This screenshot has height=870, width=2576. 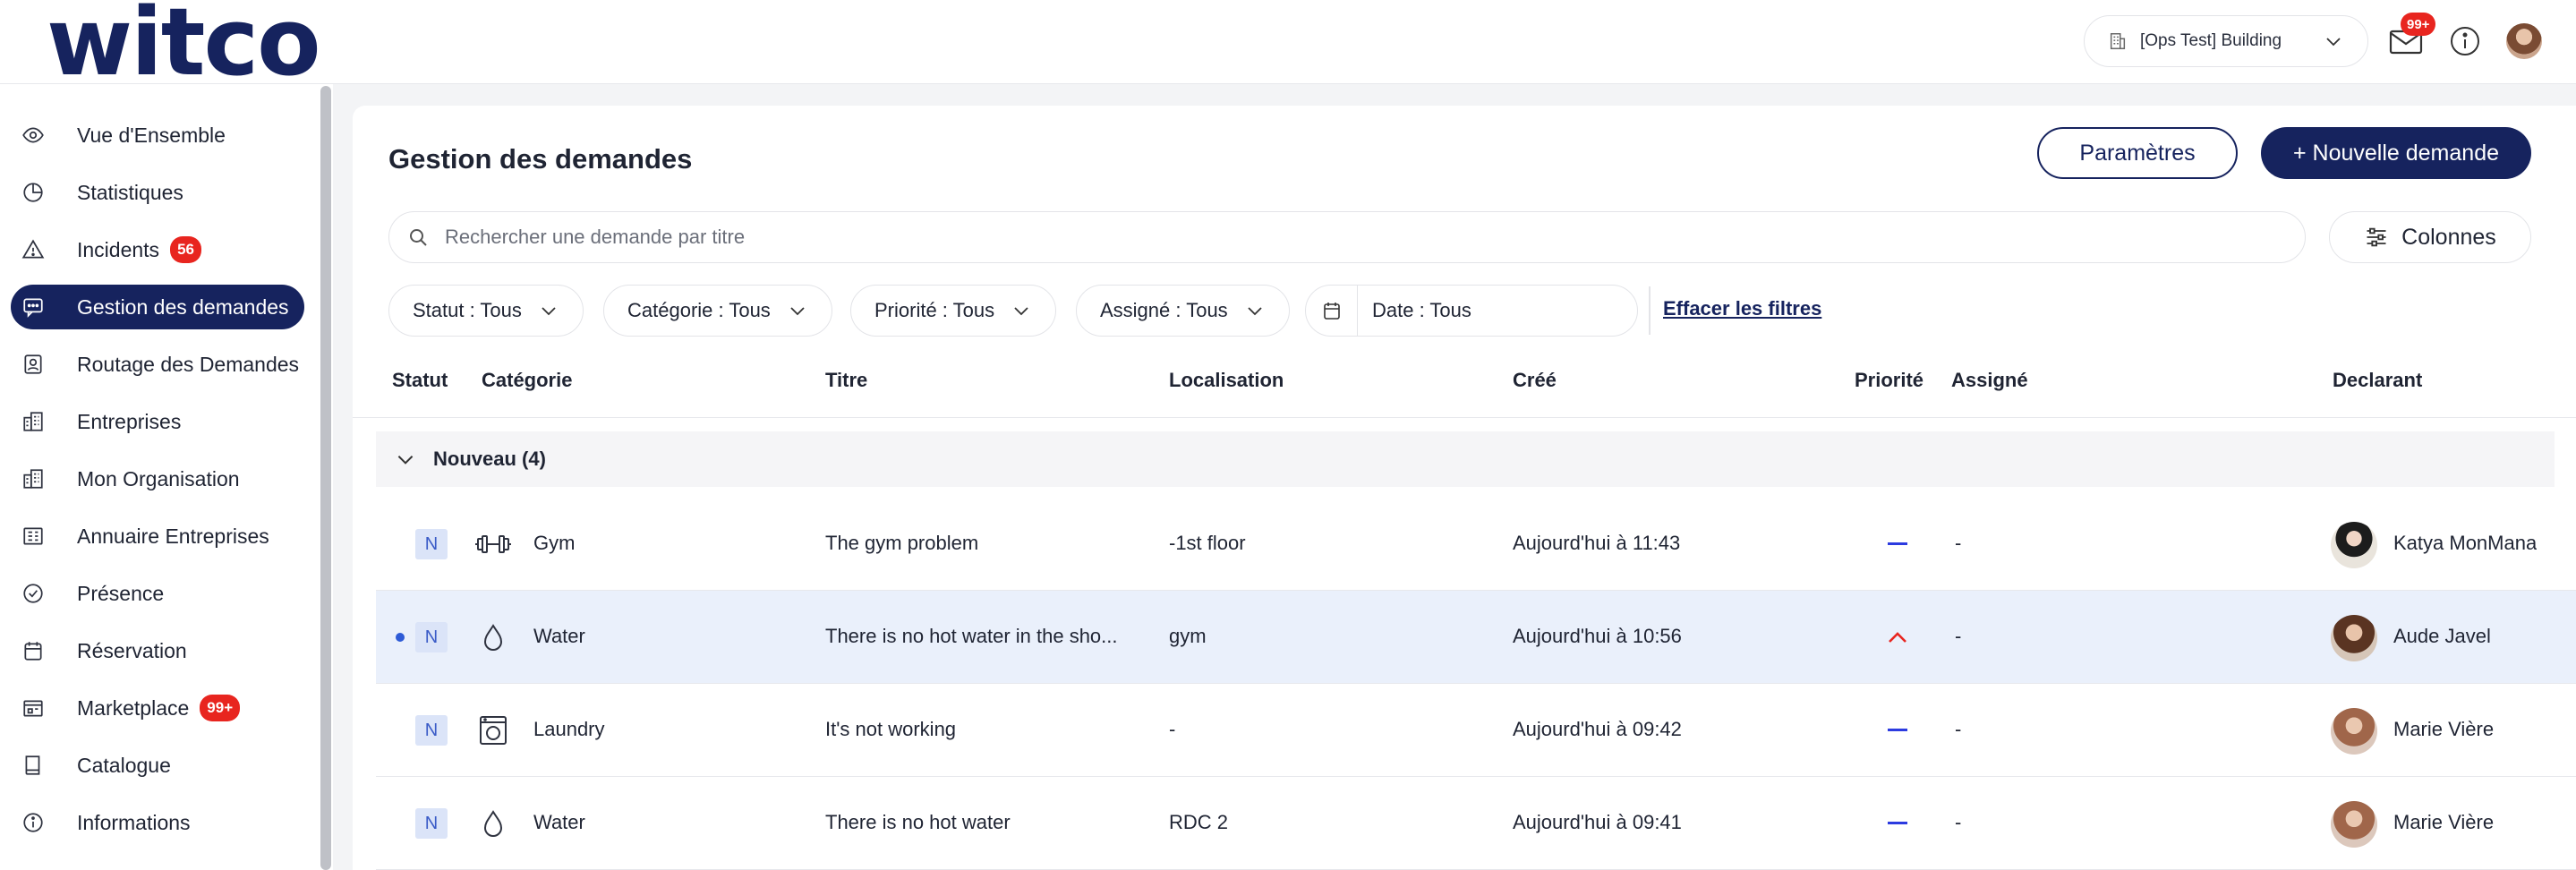 I want to click on unread-indicator, so click(x=400, y=637).